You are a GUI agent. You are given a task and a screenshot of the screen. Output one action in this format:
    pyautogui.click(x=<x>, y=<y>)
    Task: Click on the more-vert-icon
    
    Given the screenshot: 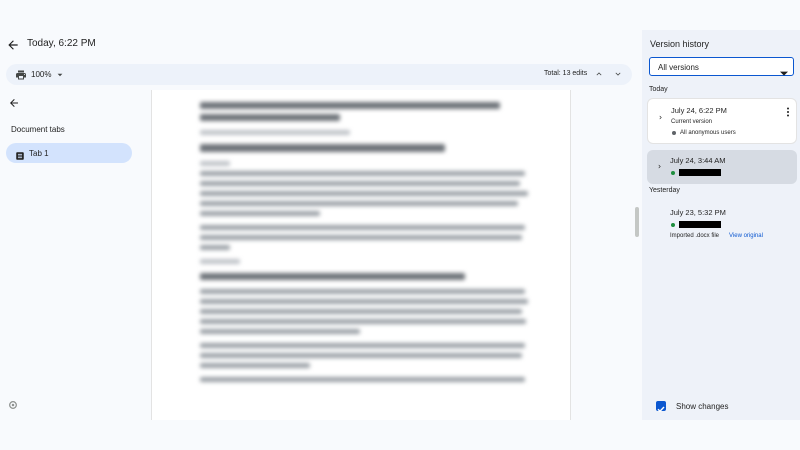 What is the action you would take?
    pyautogui.click(x=788, y=110)
    